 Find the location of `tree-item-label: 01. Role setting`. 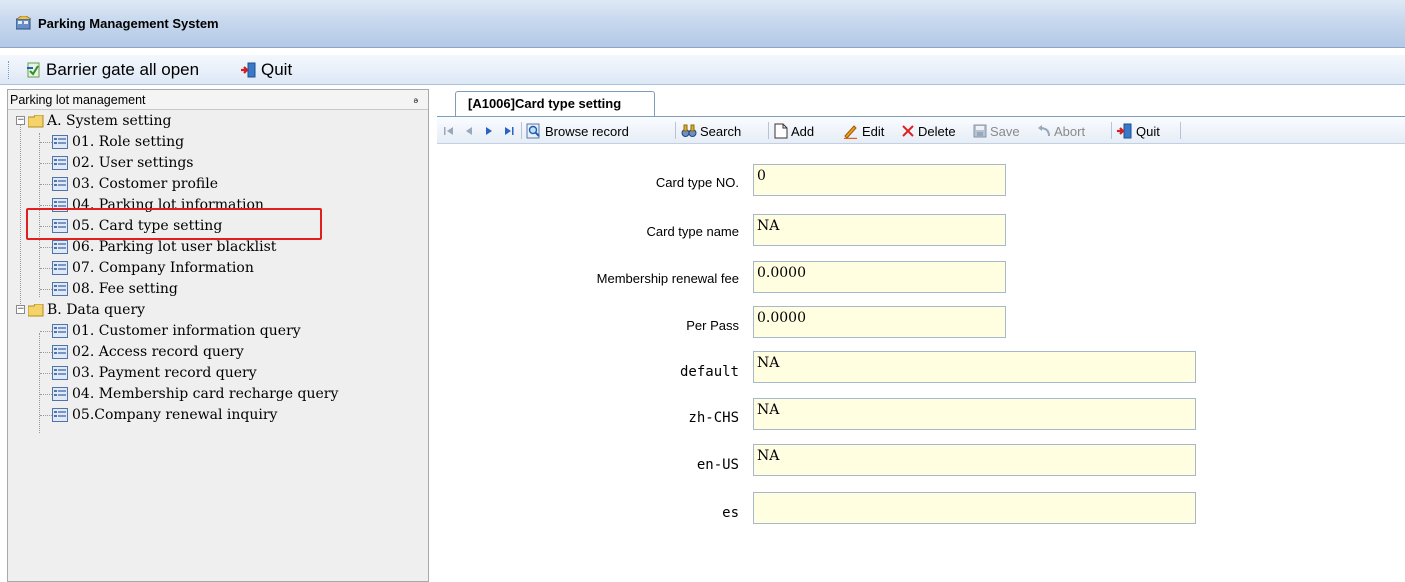

tree-item-label: 01. Role setting is located at coordinates (128, 142).